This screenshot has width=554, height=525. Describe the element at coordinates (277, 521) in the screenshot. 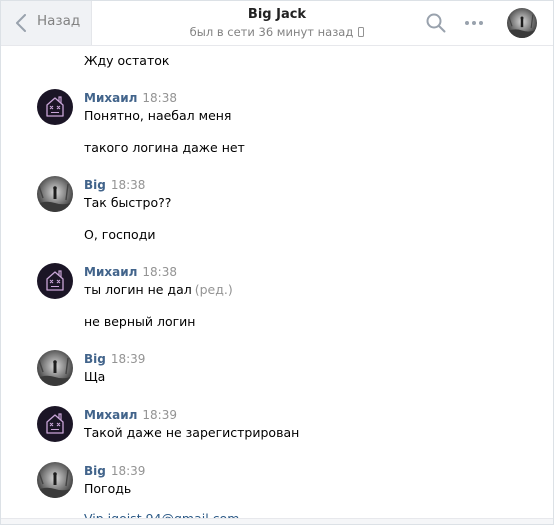

I see `composer-edge` at that location.